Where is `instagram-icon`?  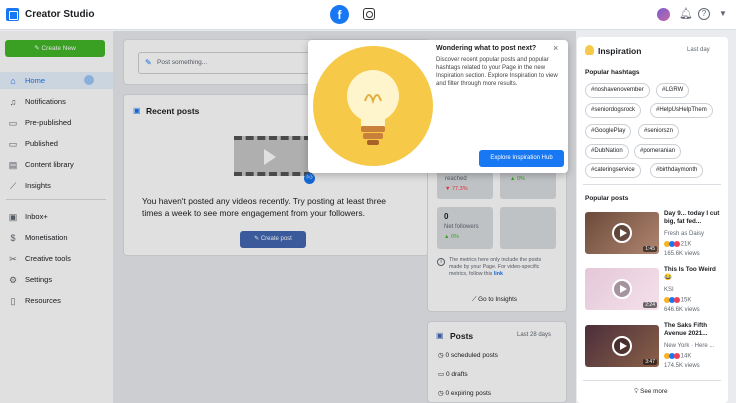
instagram-icon is located at coordinates (369, 14).